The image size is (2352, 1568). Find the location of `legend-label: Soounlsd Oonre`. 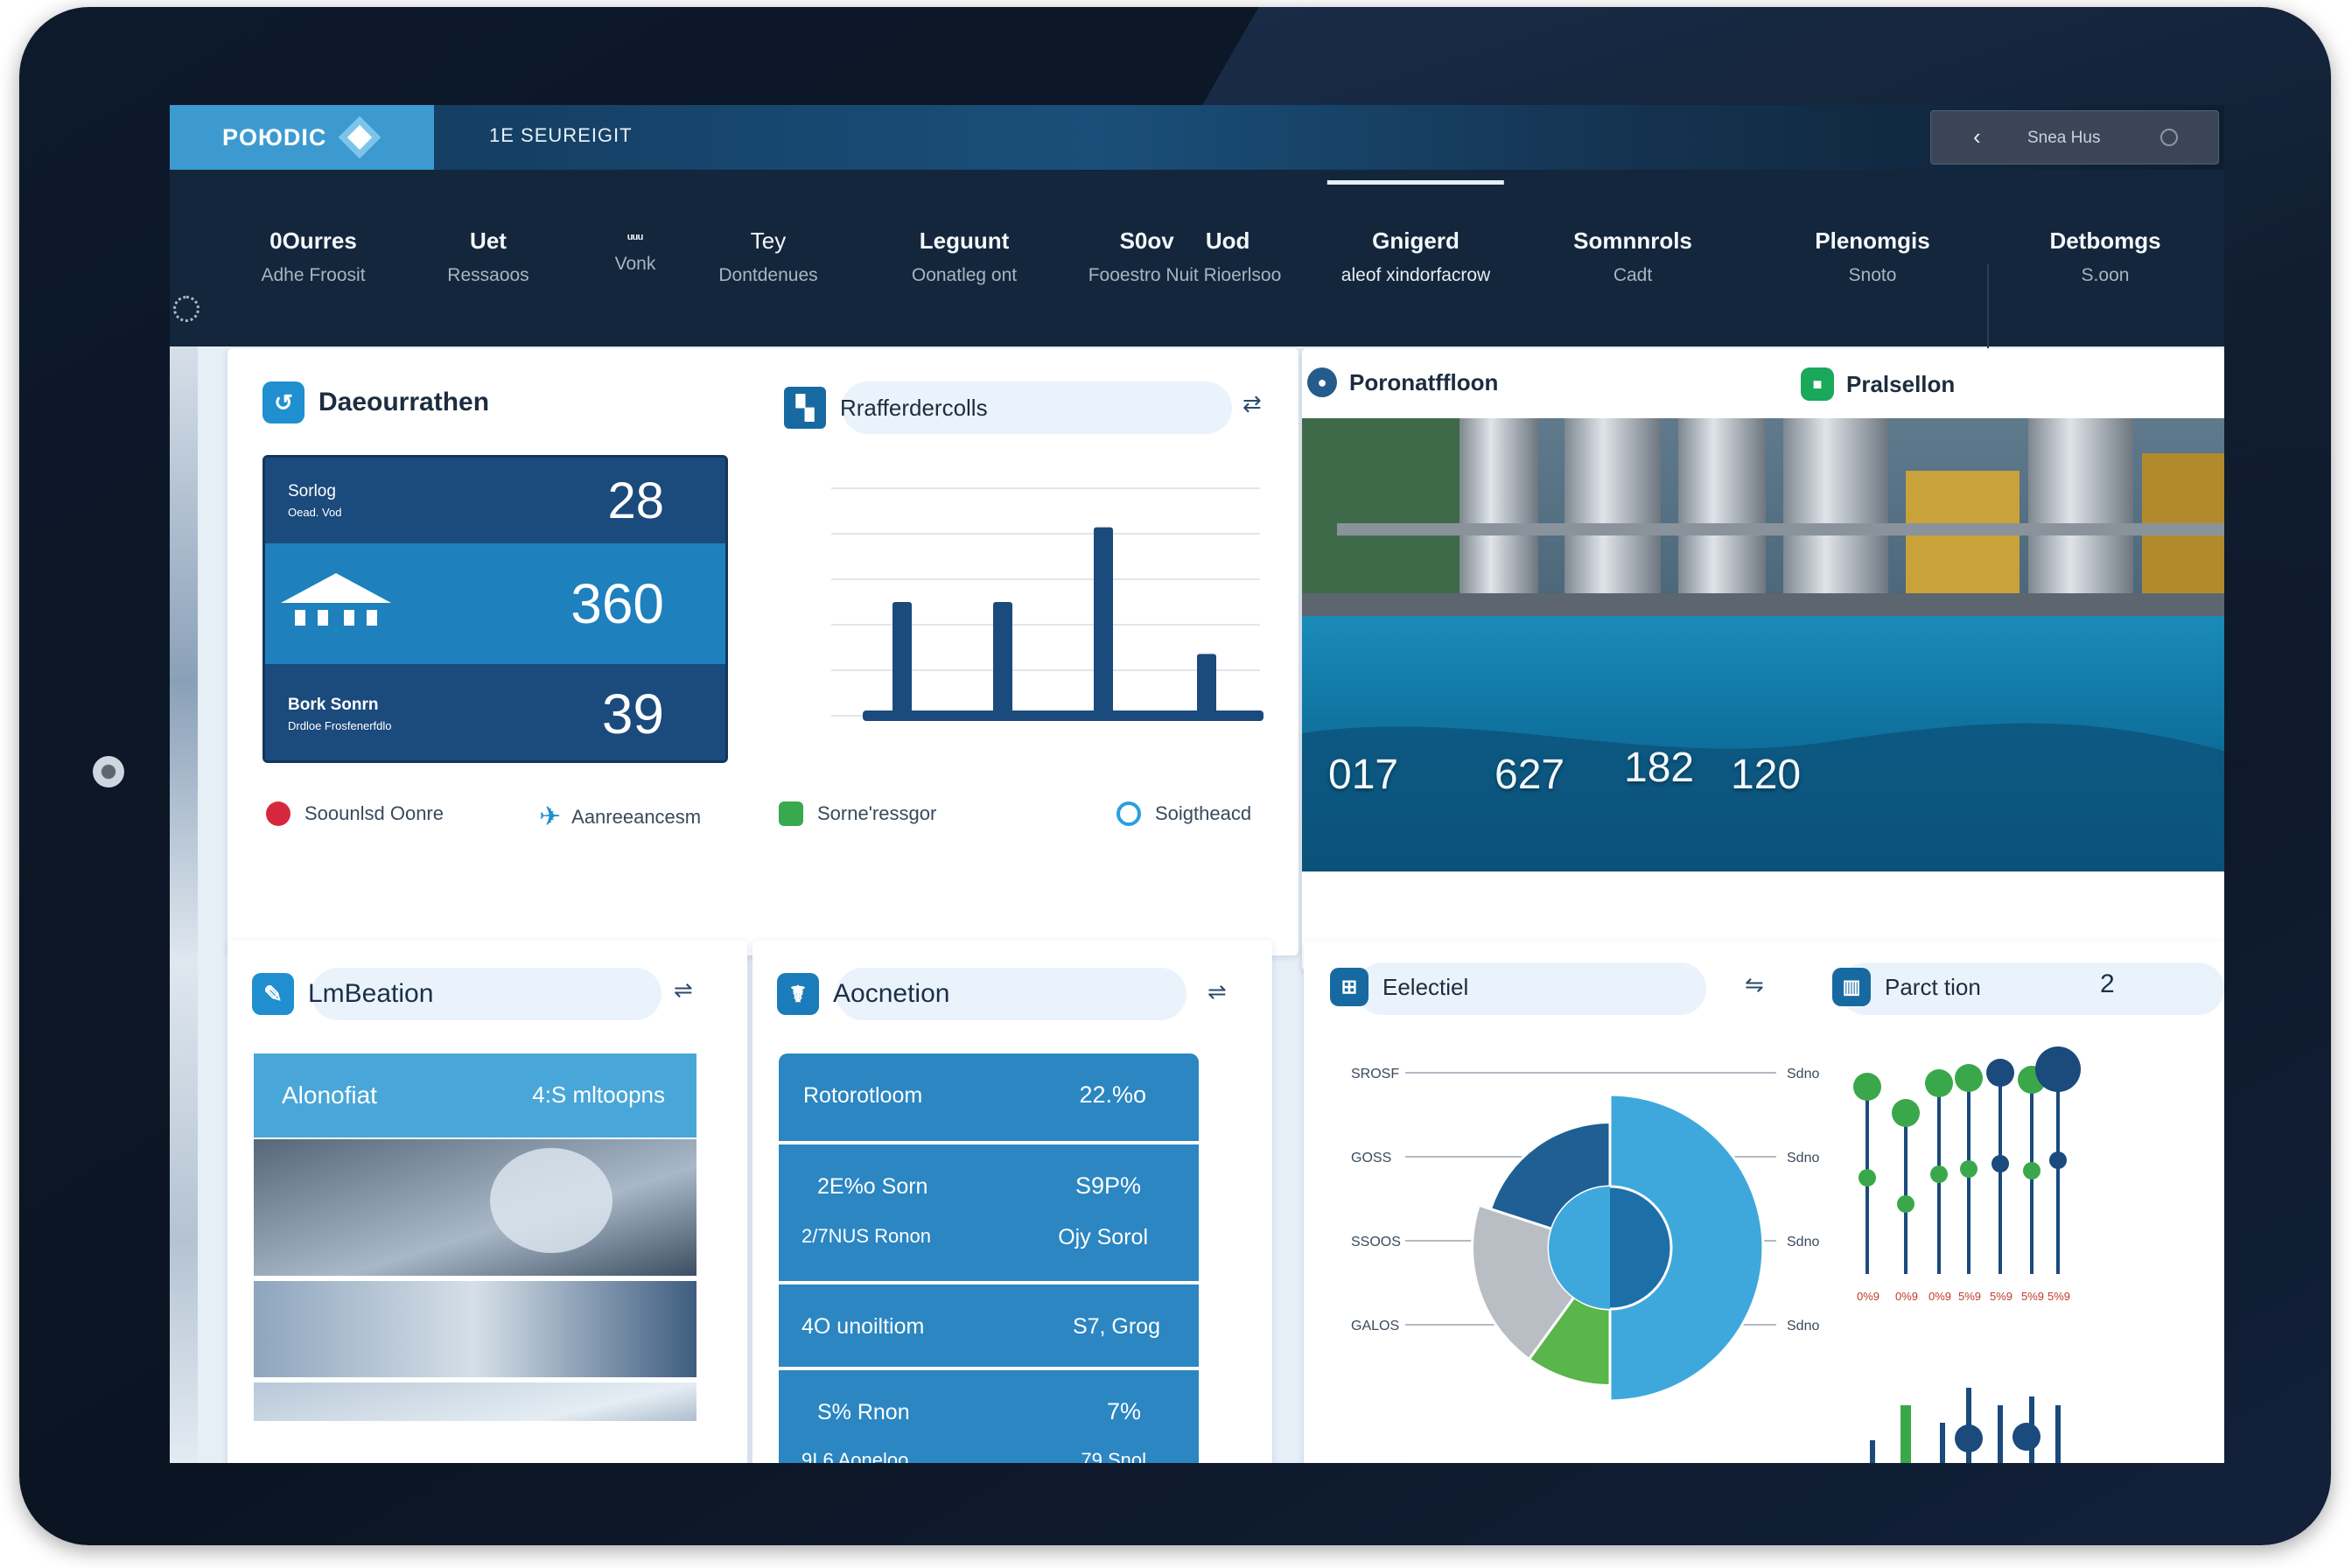

legend-label: Soounlsd Oonre is located at coordinates (374, 813).